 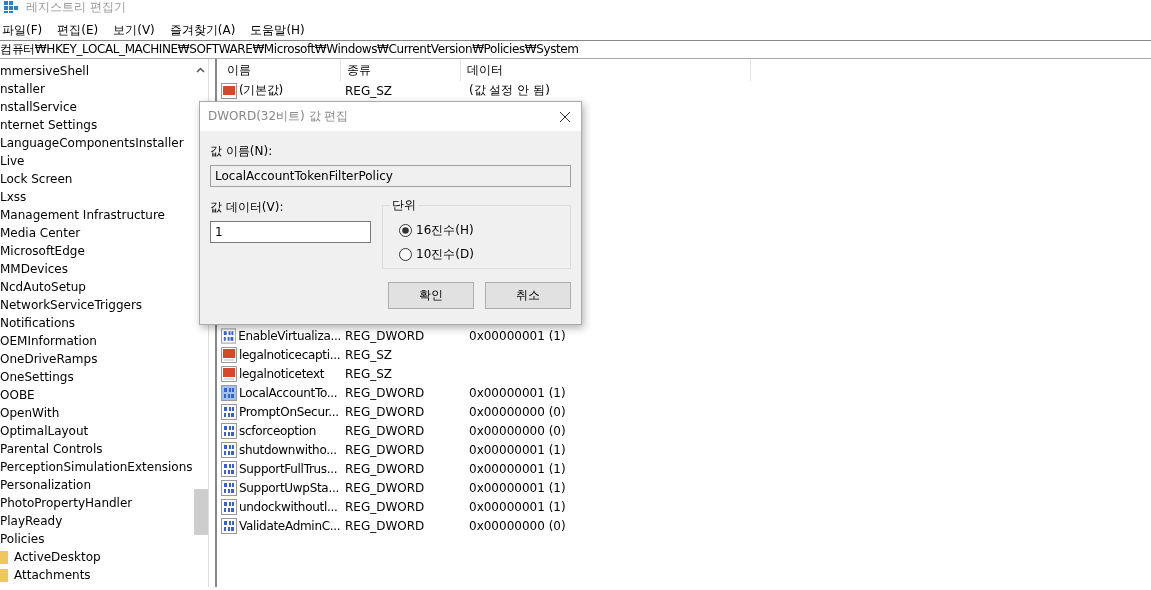 What do you see at coordinates (281, 70) in the screenshot?
I see `column-header: 이름` at bounding box center [281, 70].